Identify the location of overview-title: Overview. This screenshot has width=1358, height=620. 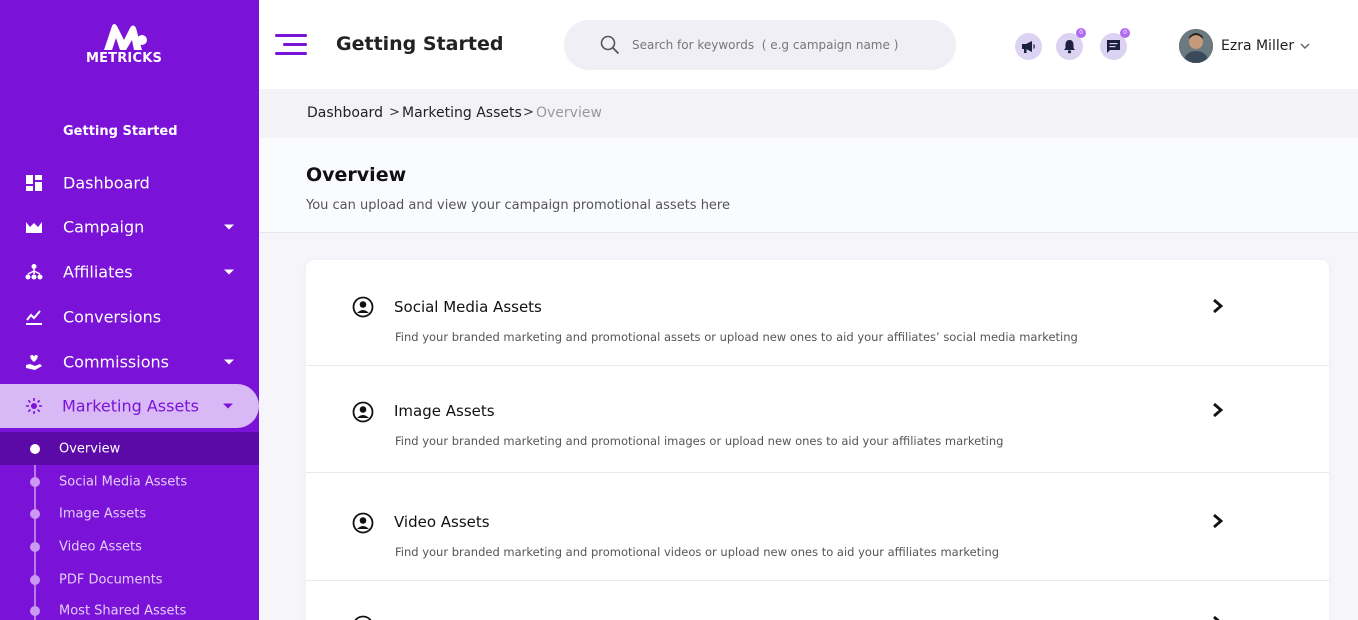
(356, 175).